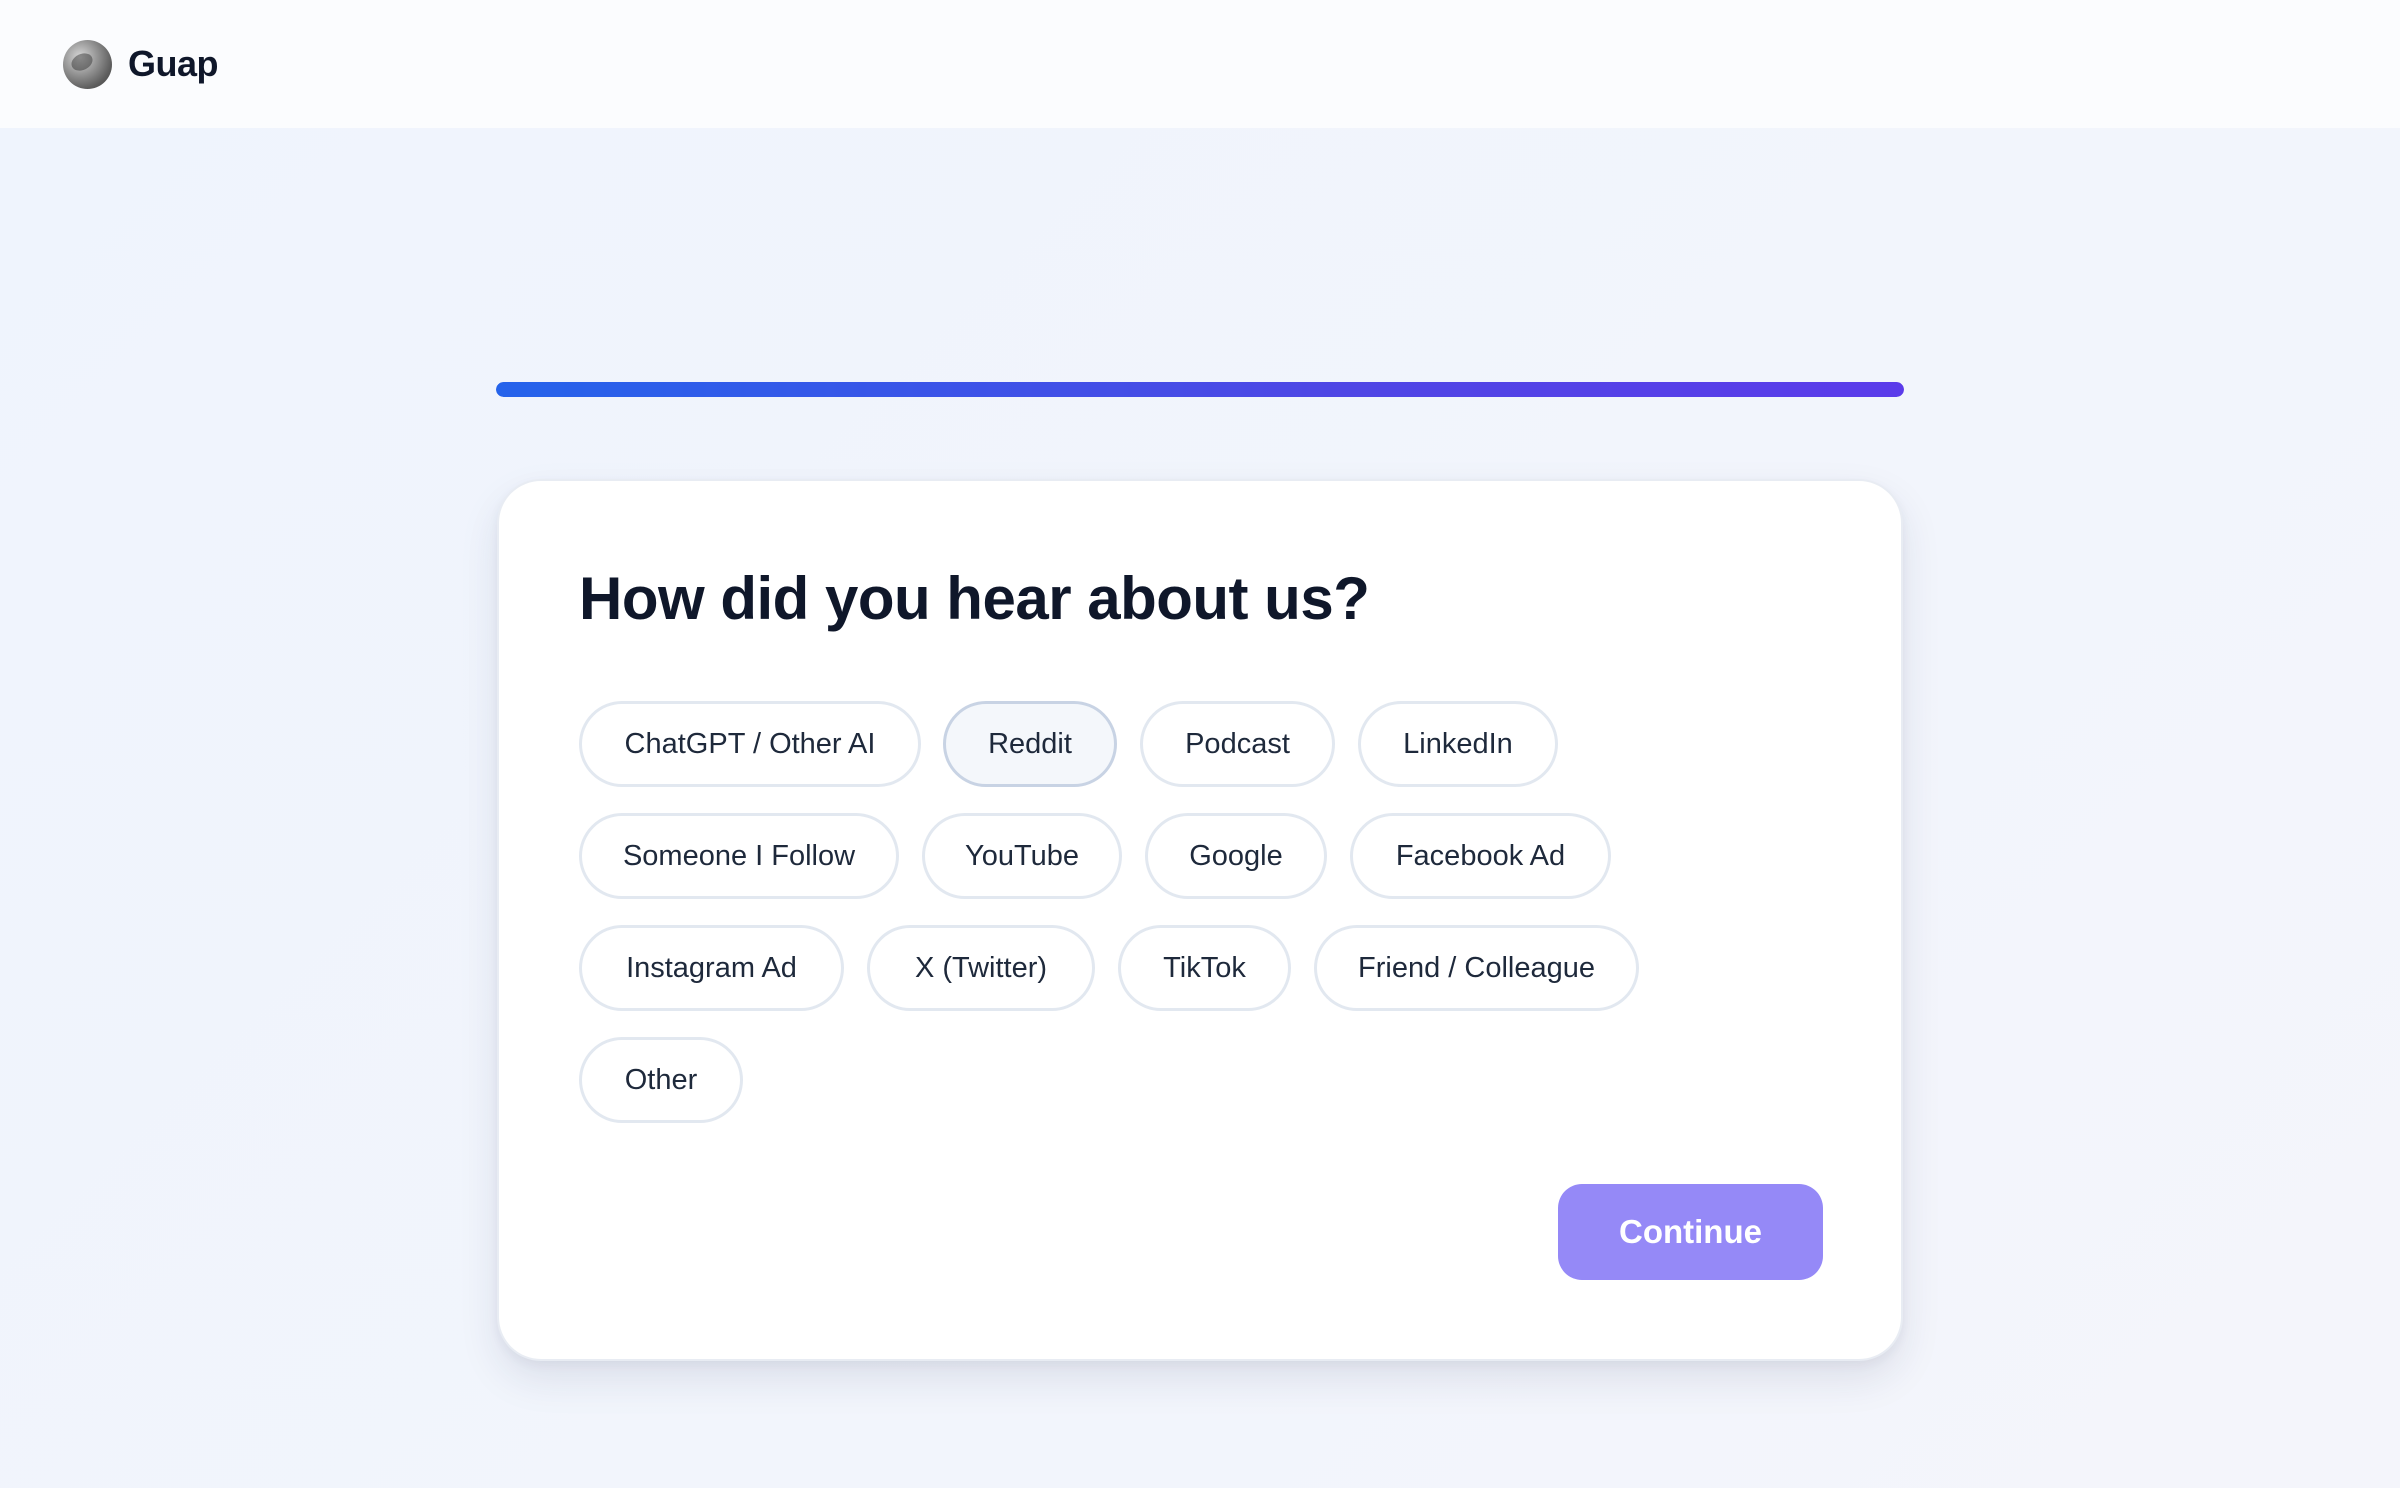 This screenshot has width=2400, height=1488. What do you see at coordinates (1480, 856) in the screenshot?
I see `option-facebook-ad: Facebook Ad` at bounding box center [1480, 856].